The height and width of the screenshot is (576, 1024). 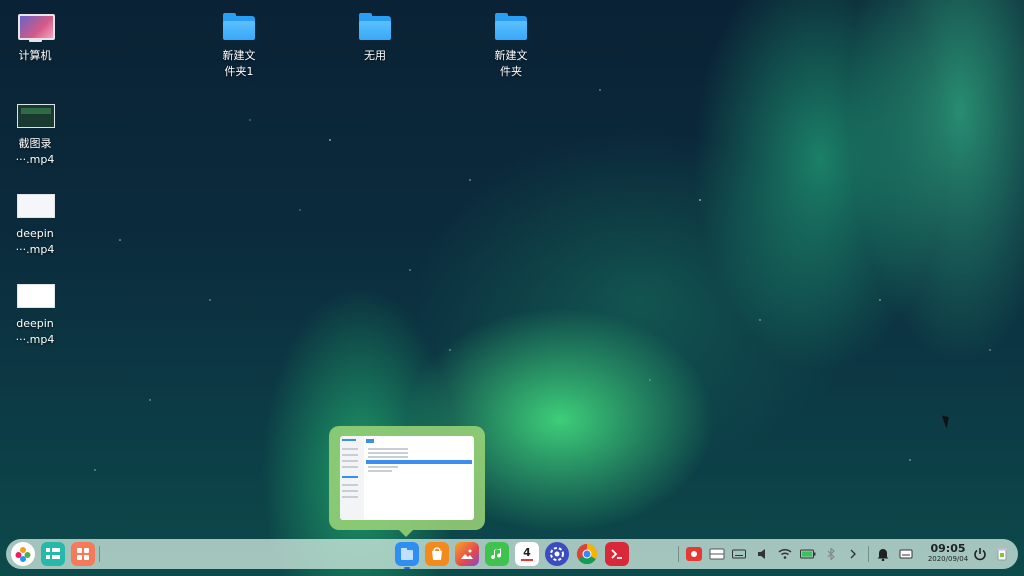 I want to click on wifi-tray, so click(x=785, y=554).